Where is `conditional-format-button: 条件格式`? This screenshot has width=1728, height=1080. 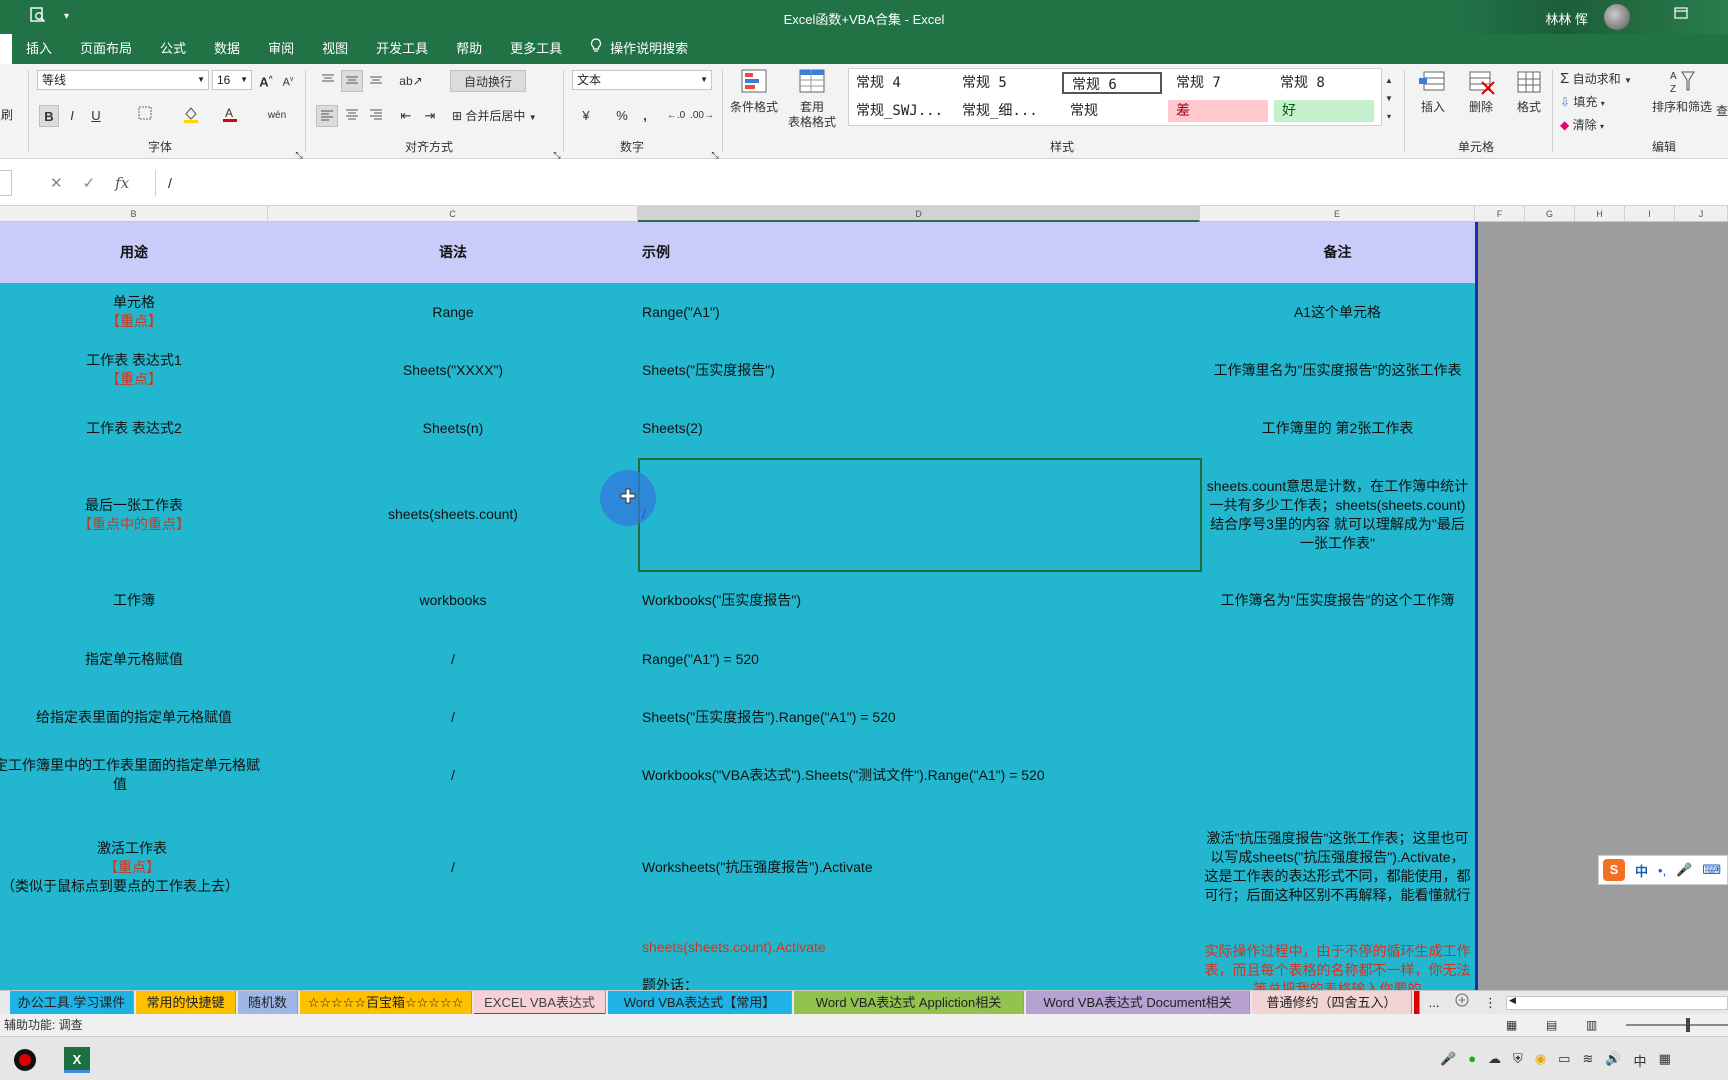 conditional-format-button: 条件格式 is located at coordinates (754, 91).